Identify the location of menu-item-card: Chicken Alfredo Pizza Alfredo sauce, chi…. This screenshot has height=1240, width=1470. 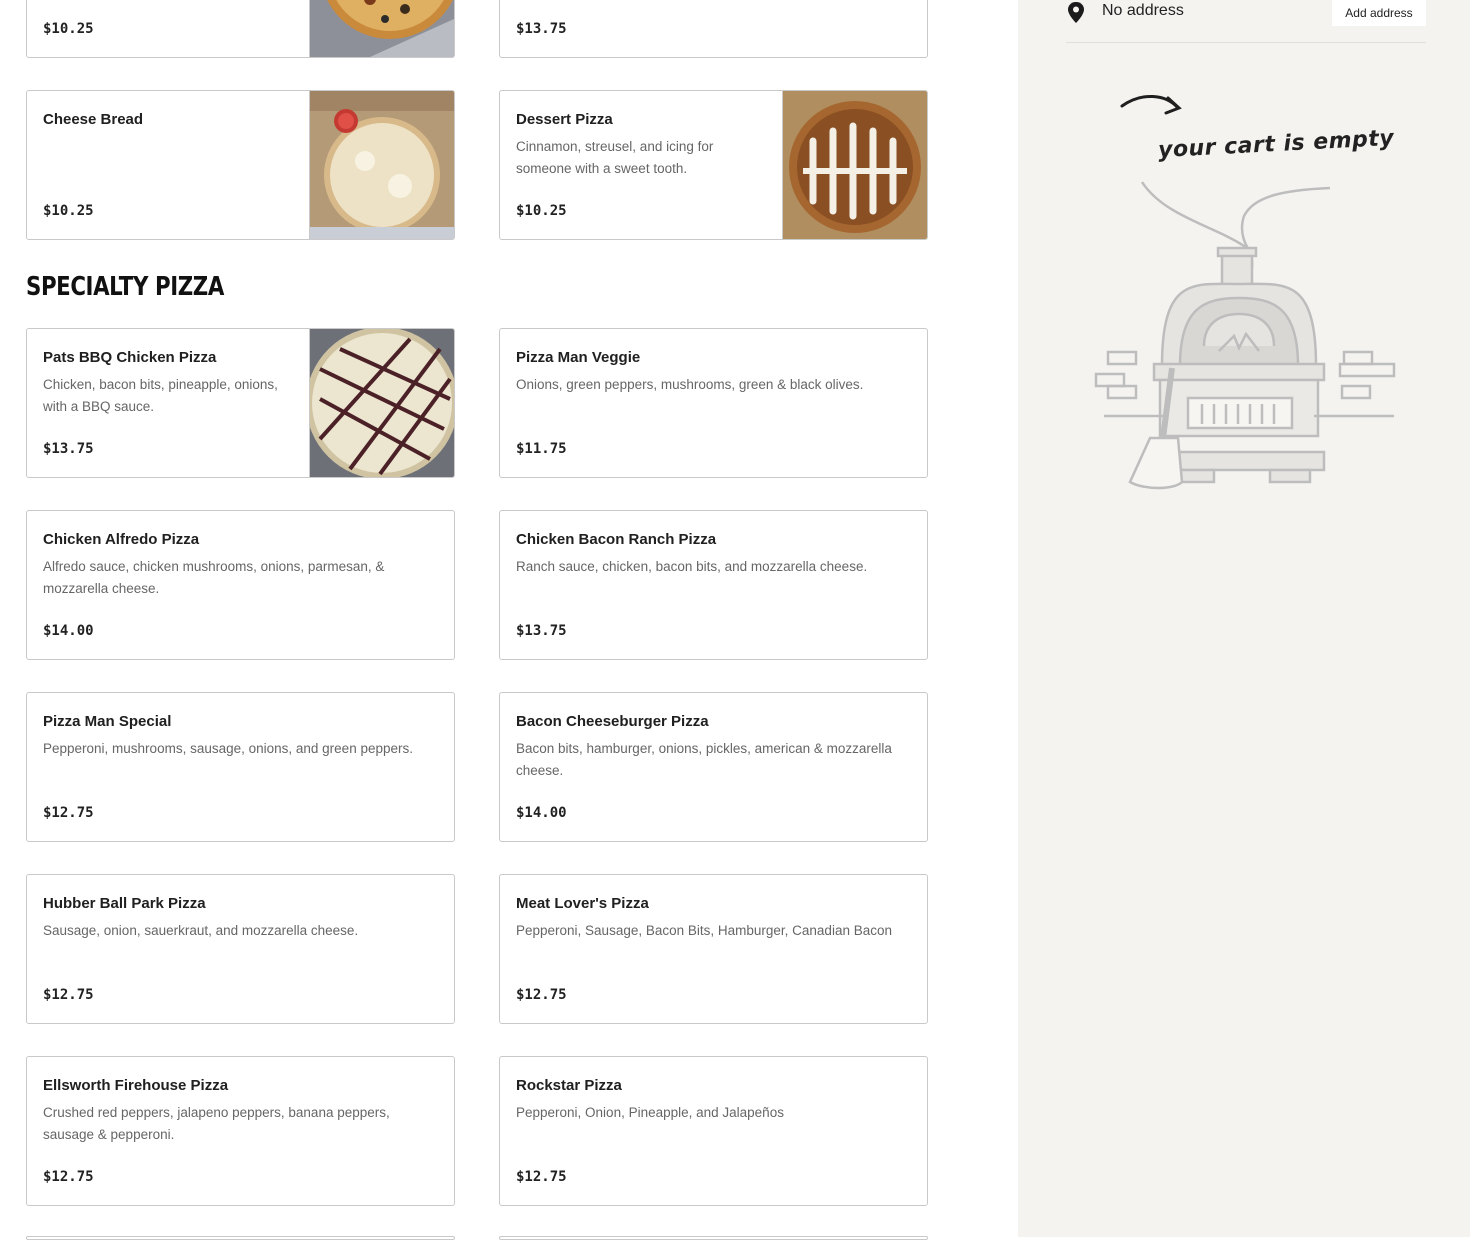
(240, 585).